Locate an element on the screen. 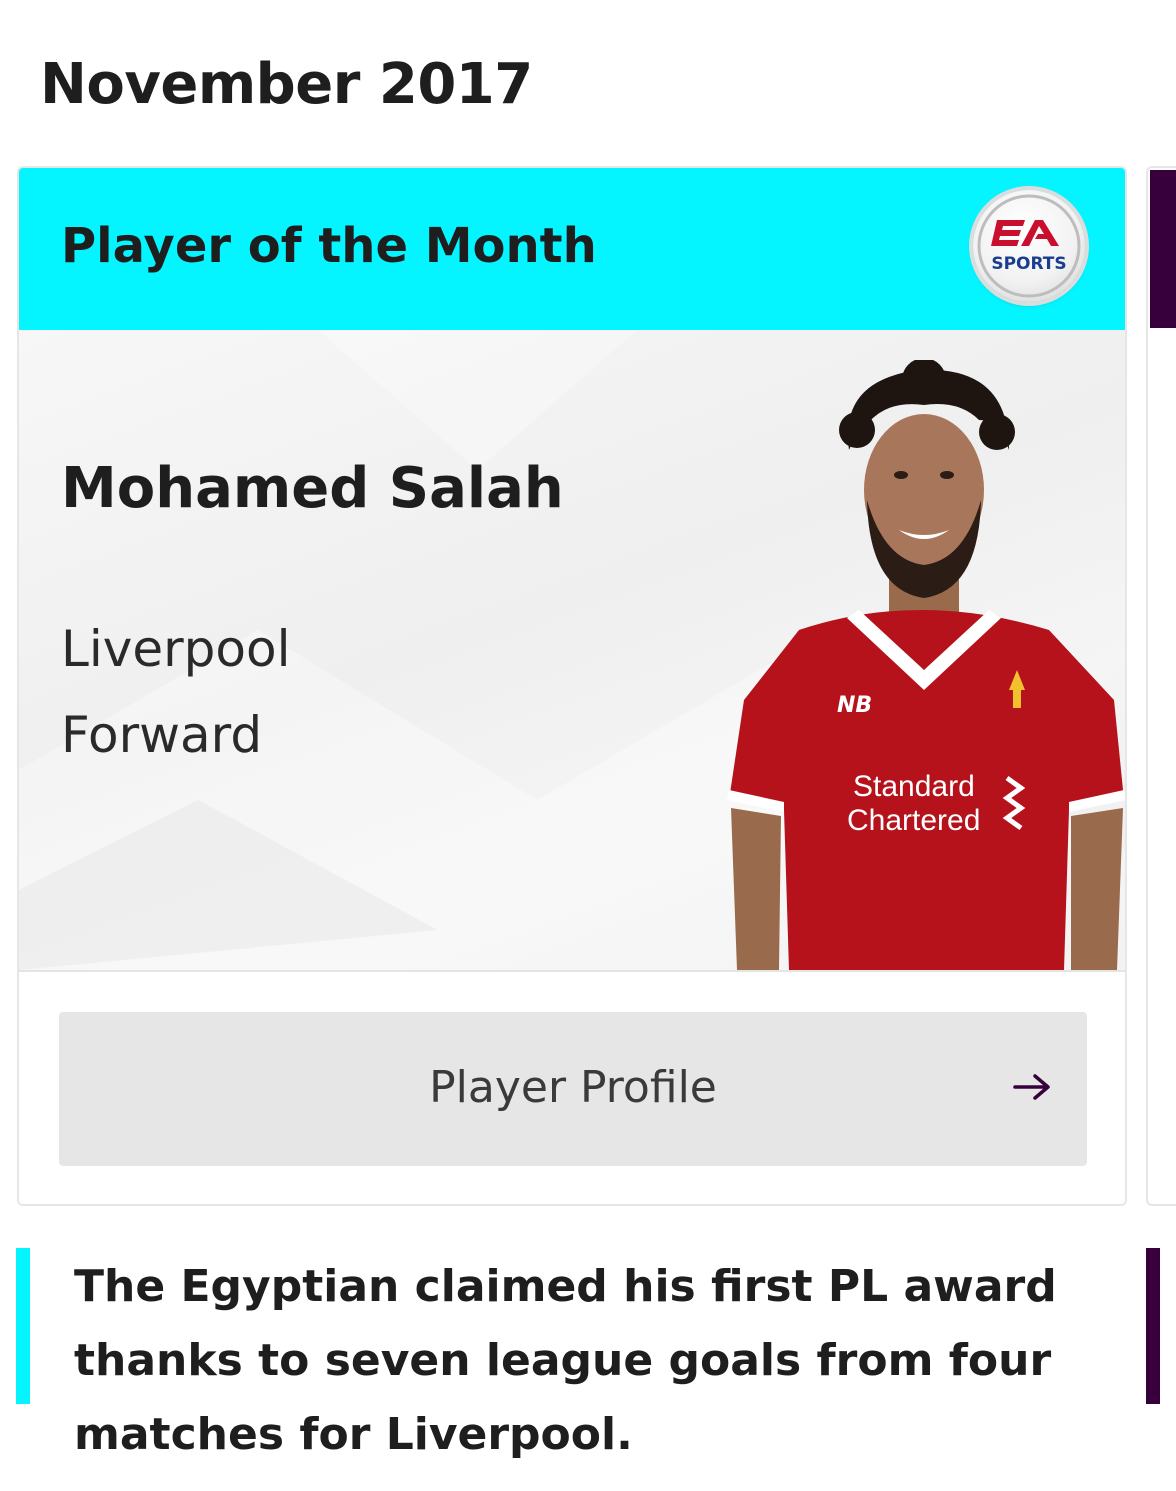  award-title: Player of the Month is located at coordinates (329, 246).